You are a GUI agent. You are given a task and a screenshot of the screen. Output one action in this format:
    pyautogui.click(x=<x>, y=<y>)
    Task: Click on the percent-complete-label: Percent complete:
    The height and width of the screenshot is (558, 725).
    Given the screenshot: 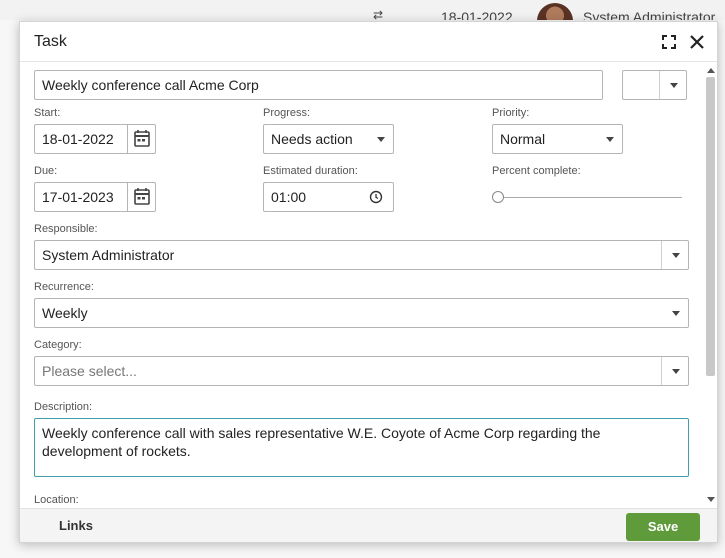 What is the action you would take?
    pyautogui.click(x=536, y=171)
    